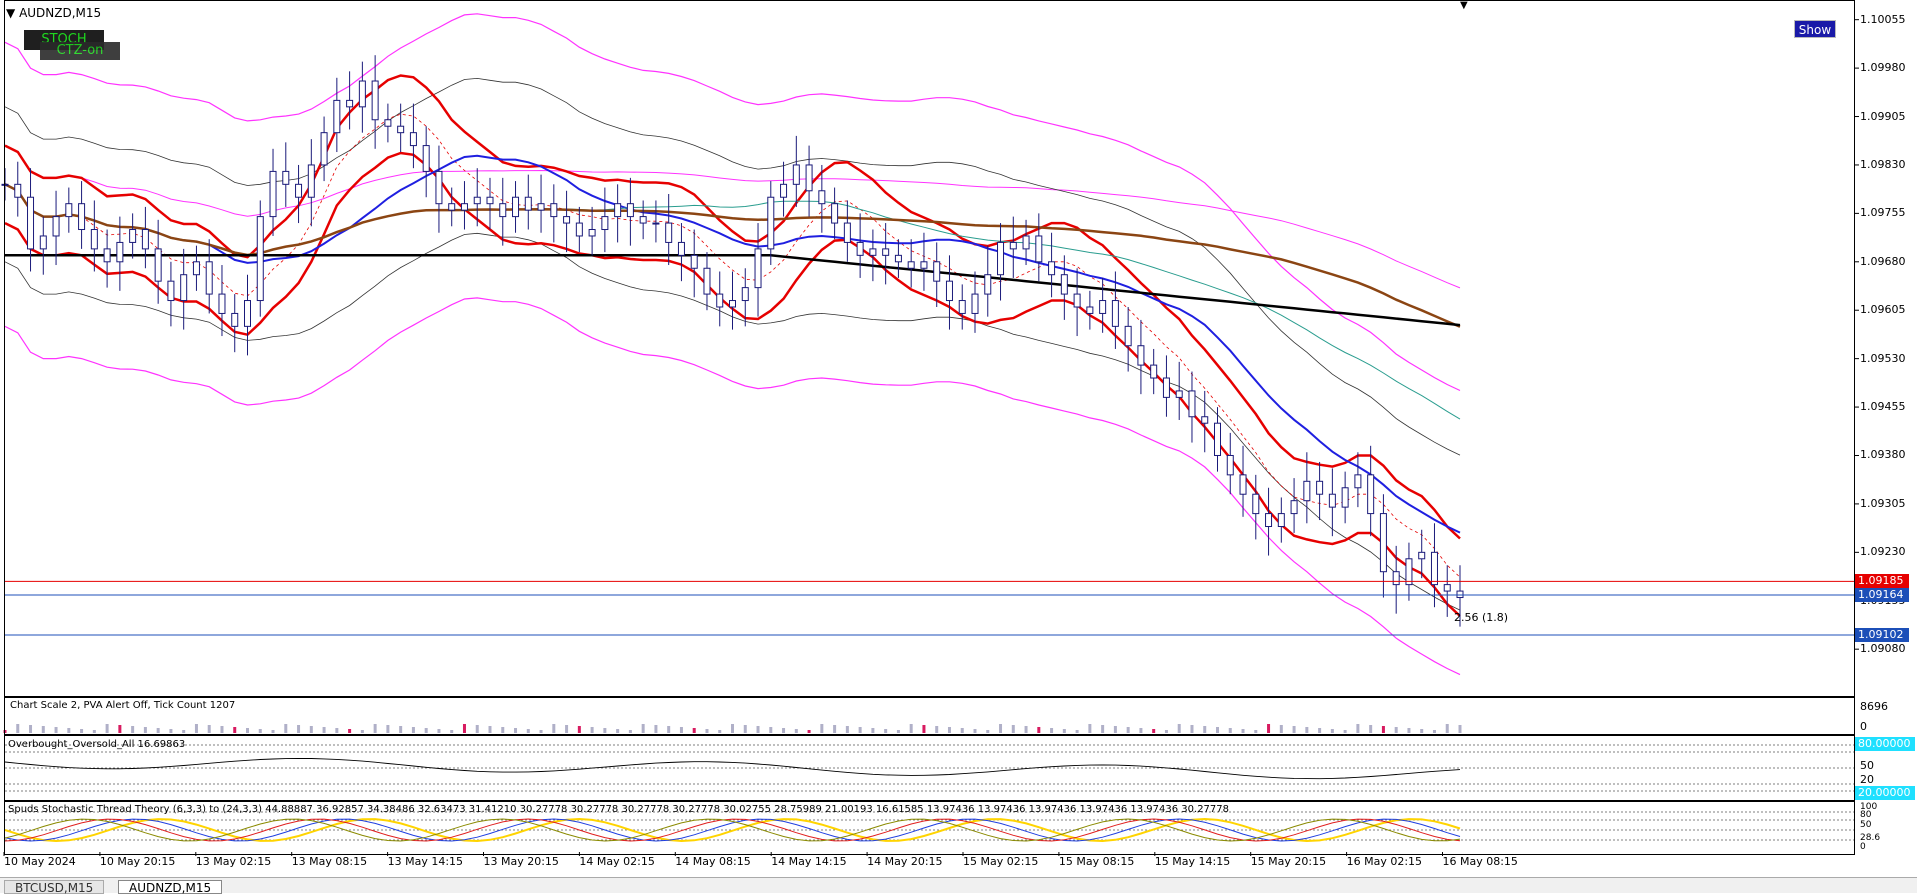  I want to click on oscillator-level-50: 50, so click(1867, 765).